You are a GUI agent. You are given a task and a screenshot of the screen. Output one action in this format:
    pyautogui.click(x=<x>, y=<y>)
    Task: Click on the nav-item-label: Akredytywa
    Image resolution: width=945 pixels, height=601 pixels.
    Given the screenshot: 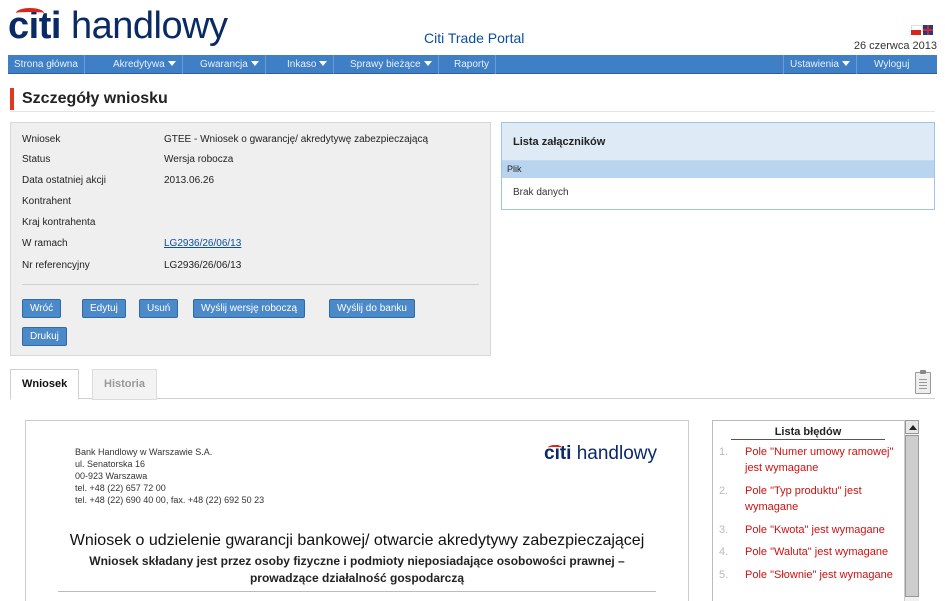 What is the action you would take?
    pyautogui.click(x=139, y=64)
    